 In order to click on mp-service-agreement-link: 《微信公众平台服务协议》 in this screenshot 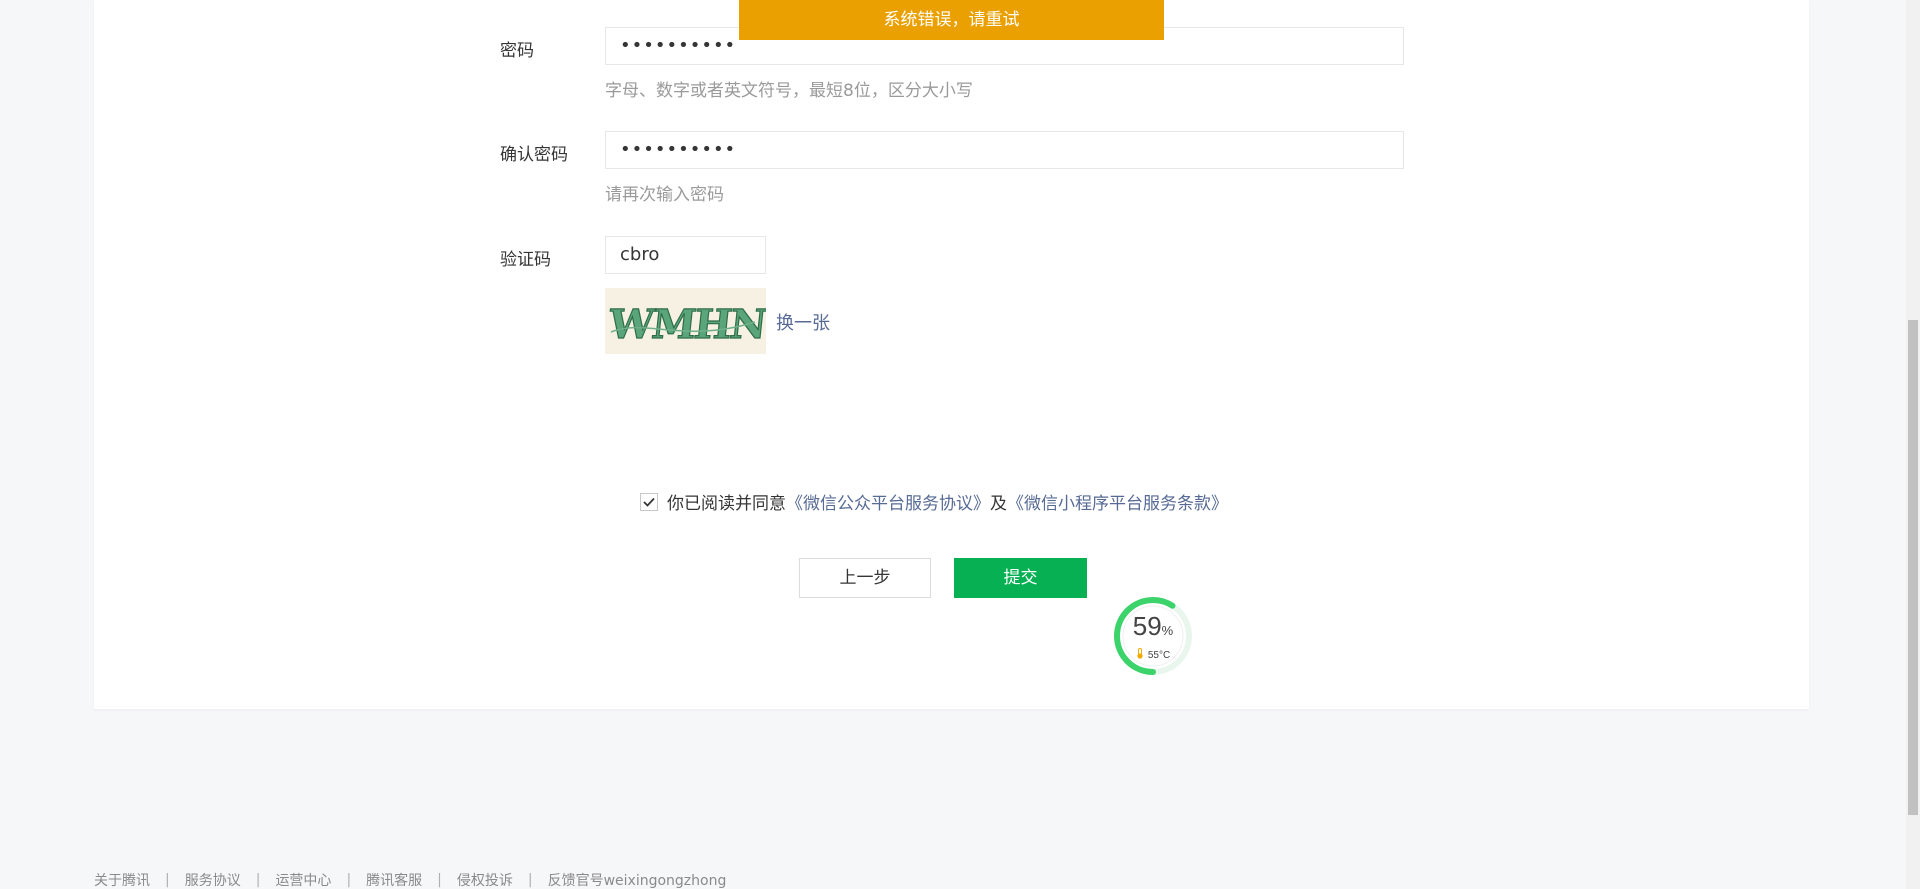, I will do `click(888, 501)`.